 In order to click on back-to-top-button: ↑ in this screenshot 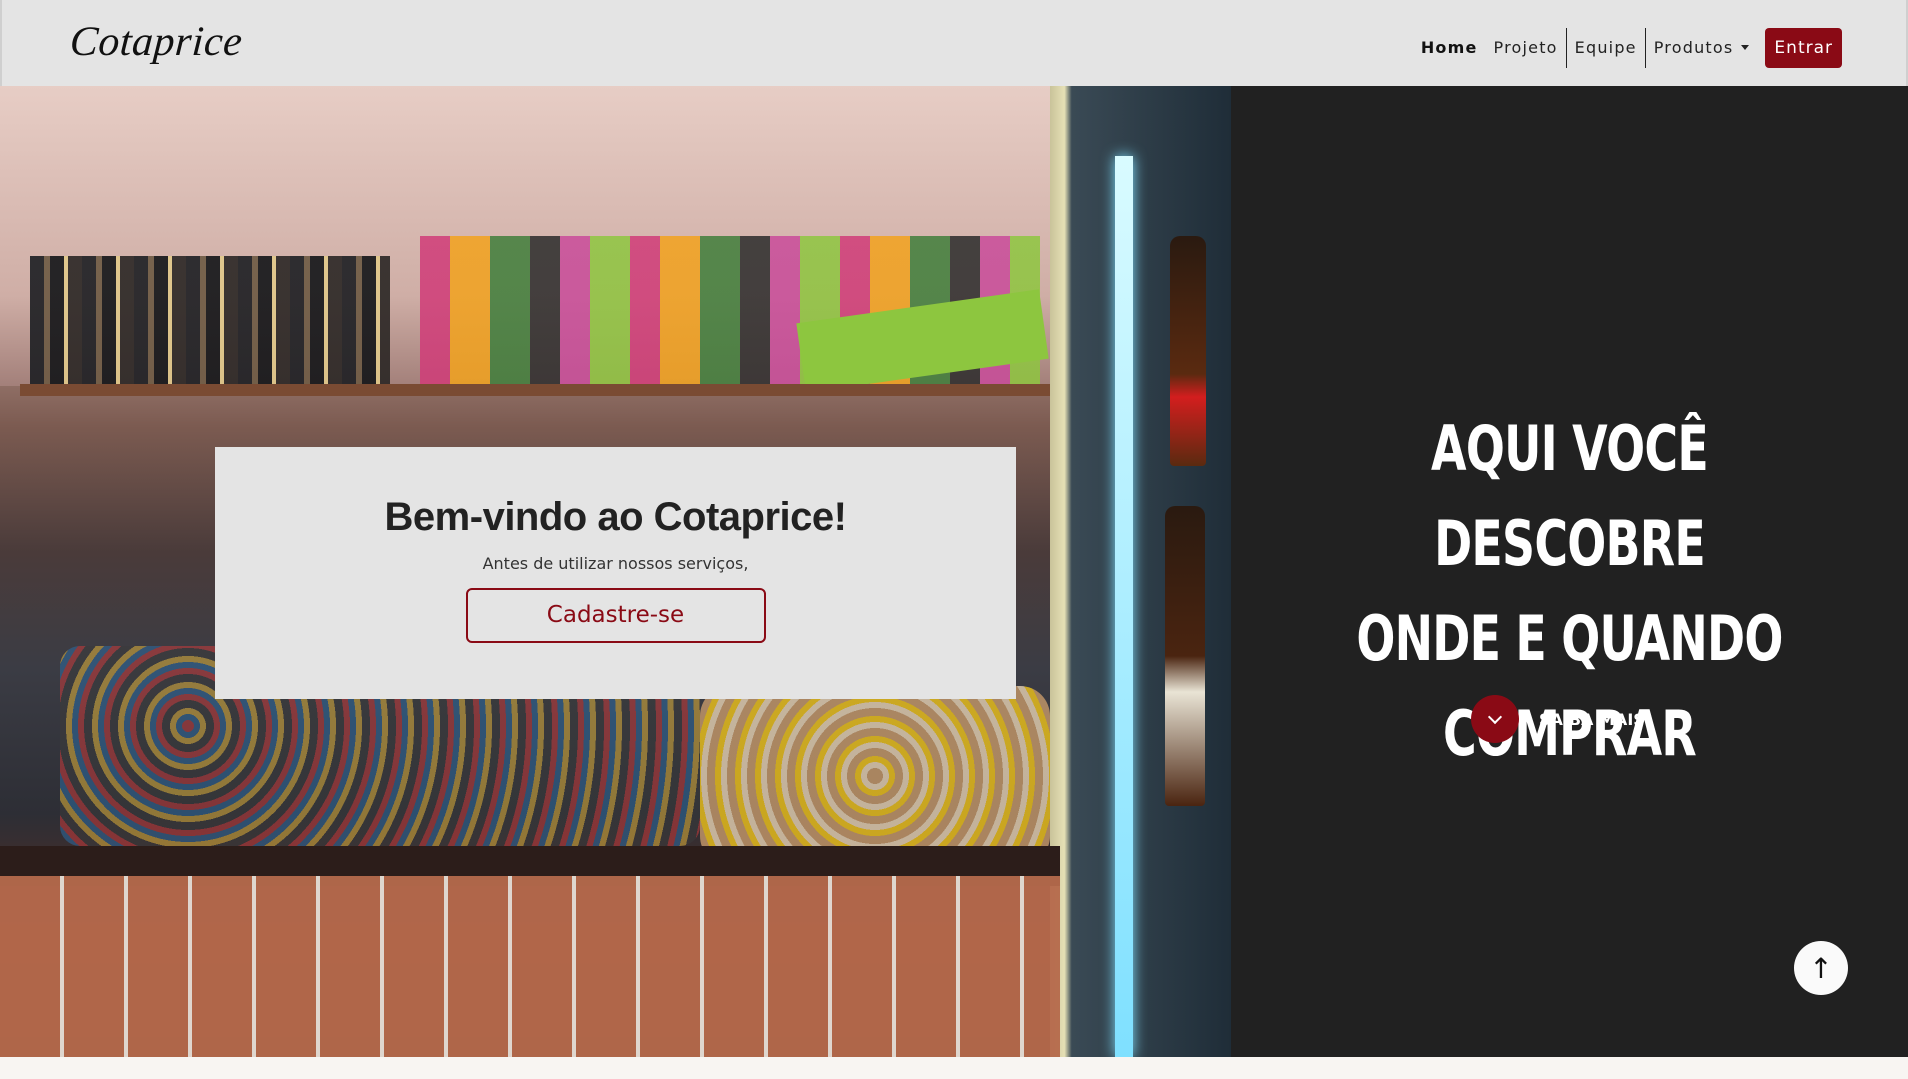, I will do `click(1821, 968)`.